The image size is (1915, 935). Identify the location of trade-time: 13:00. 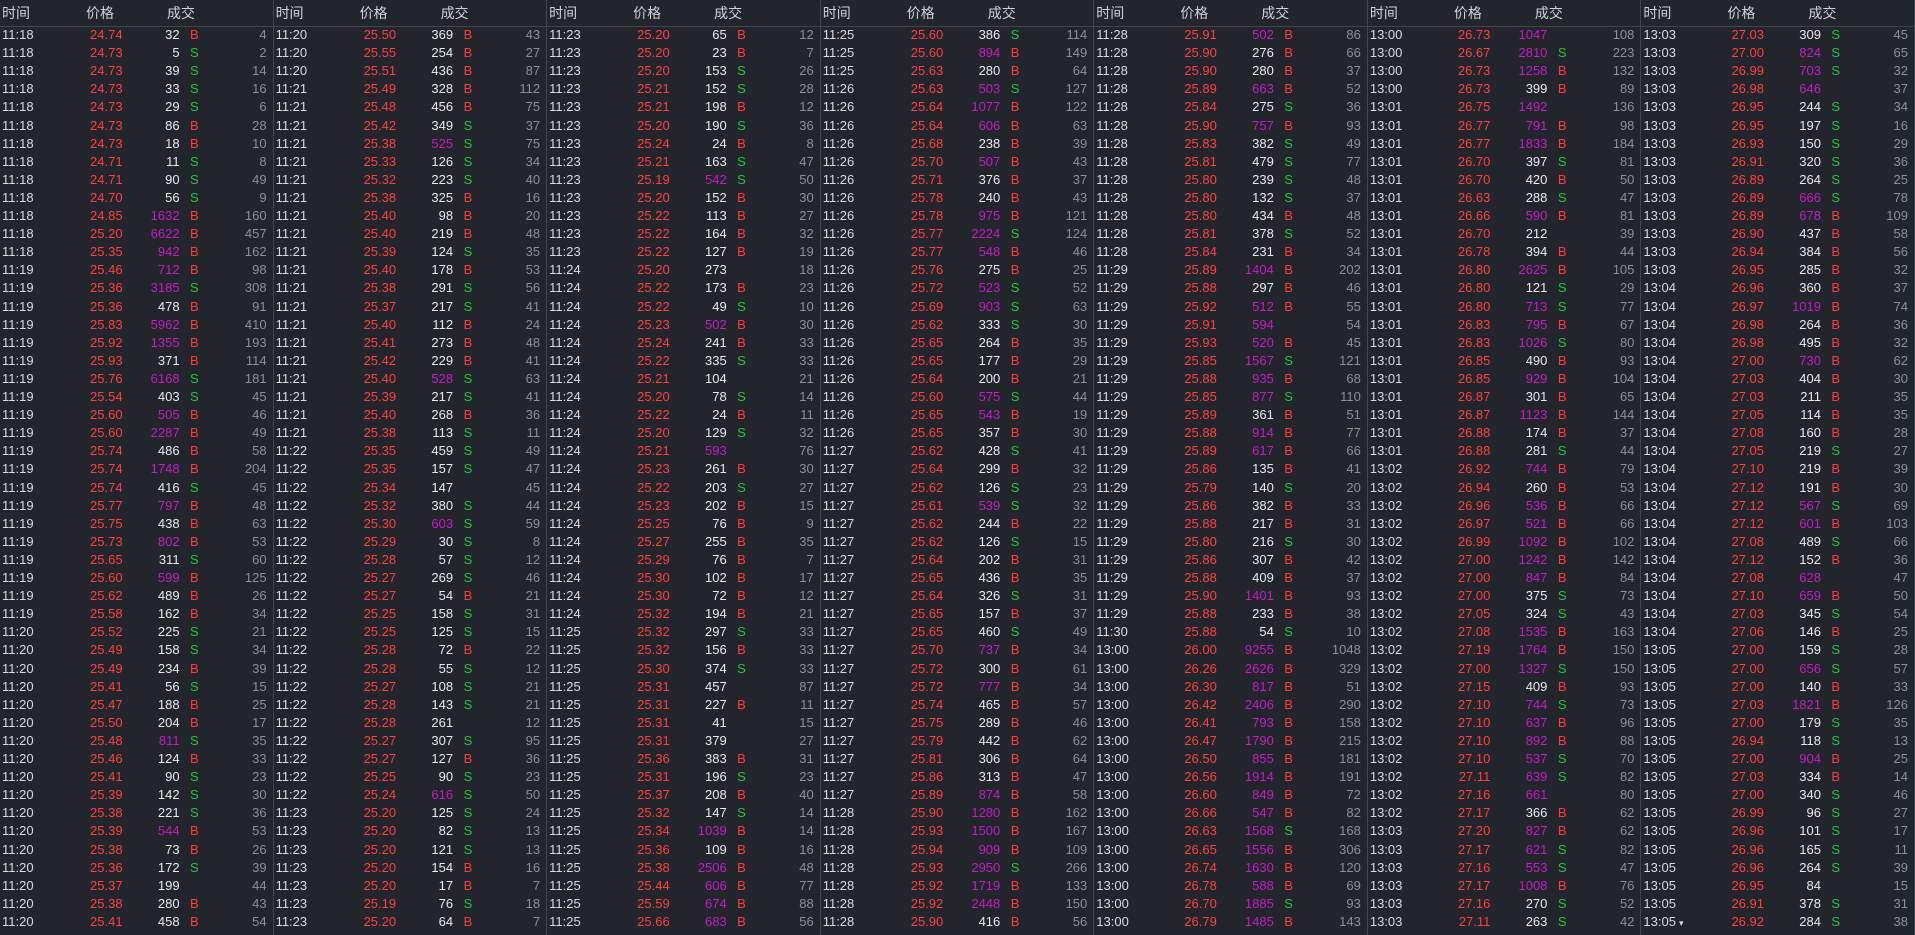
(1112, 921).